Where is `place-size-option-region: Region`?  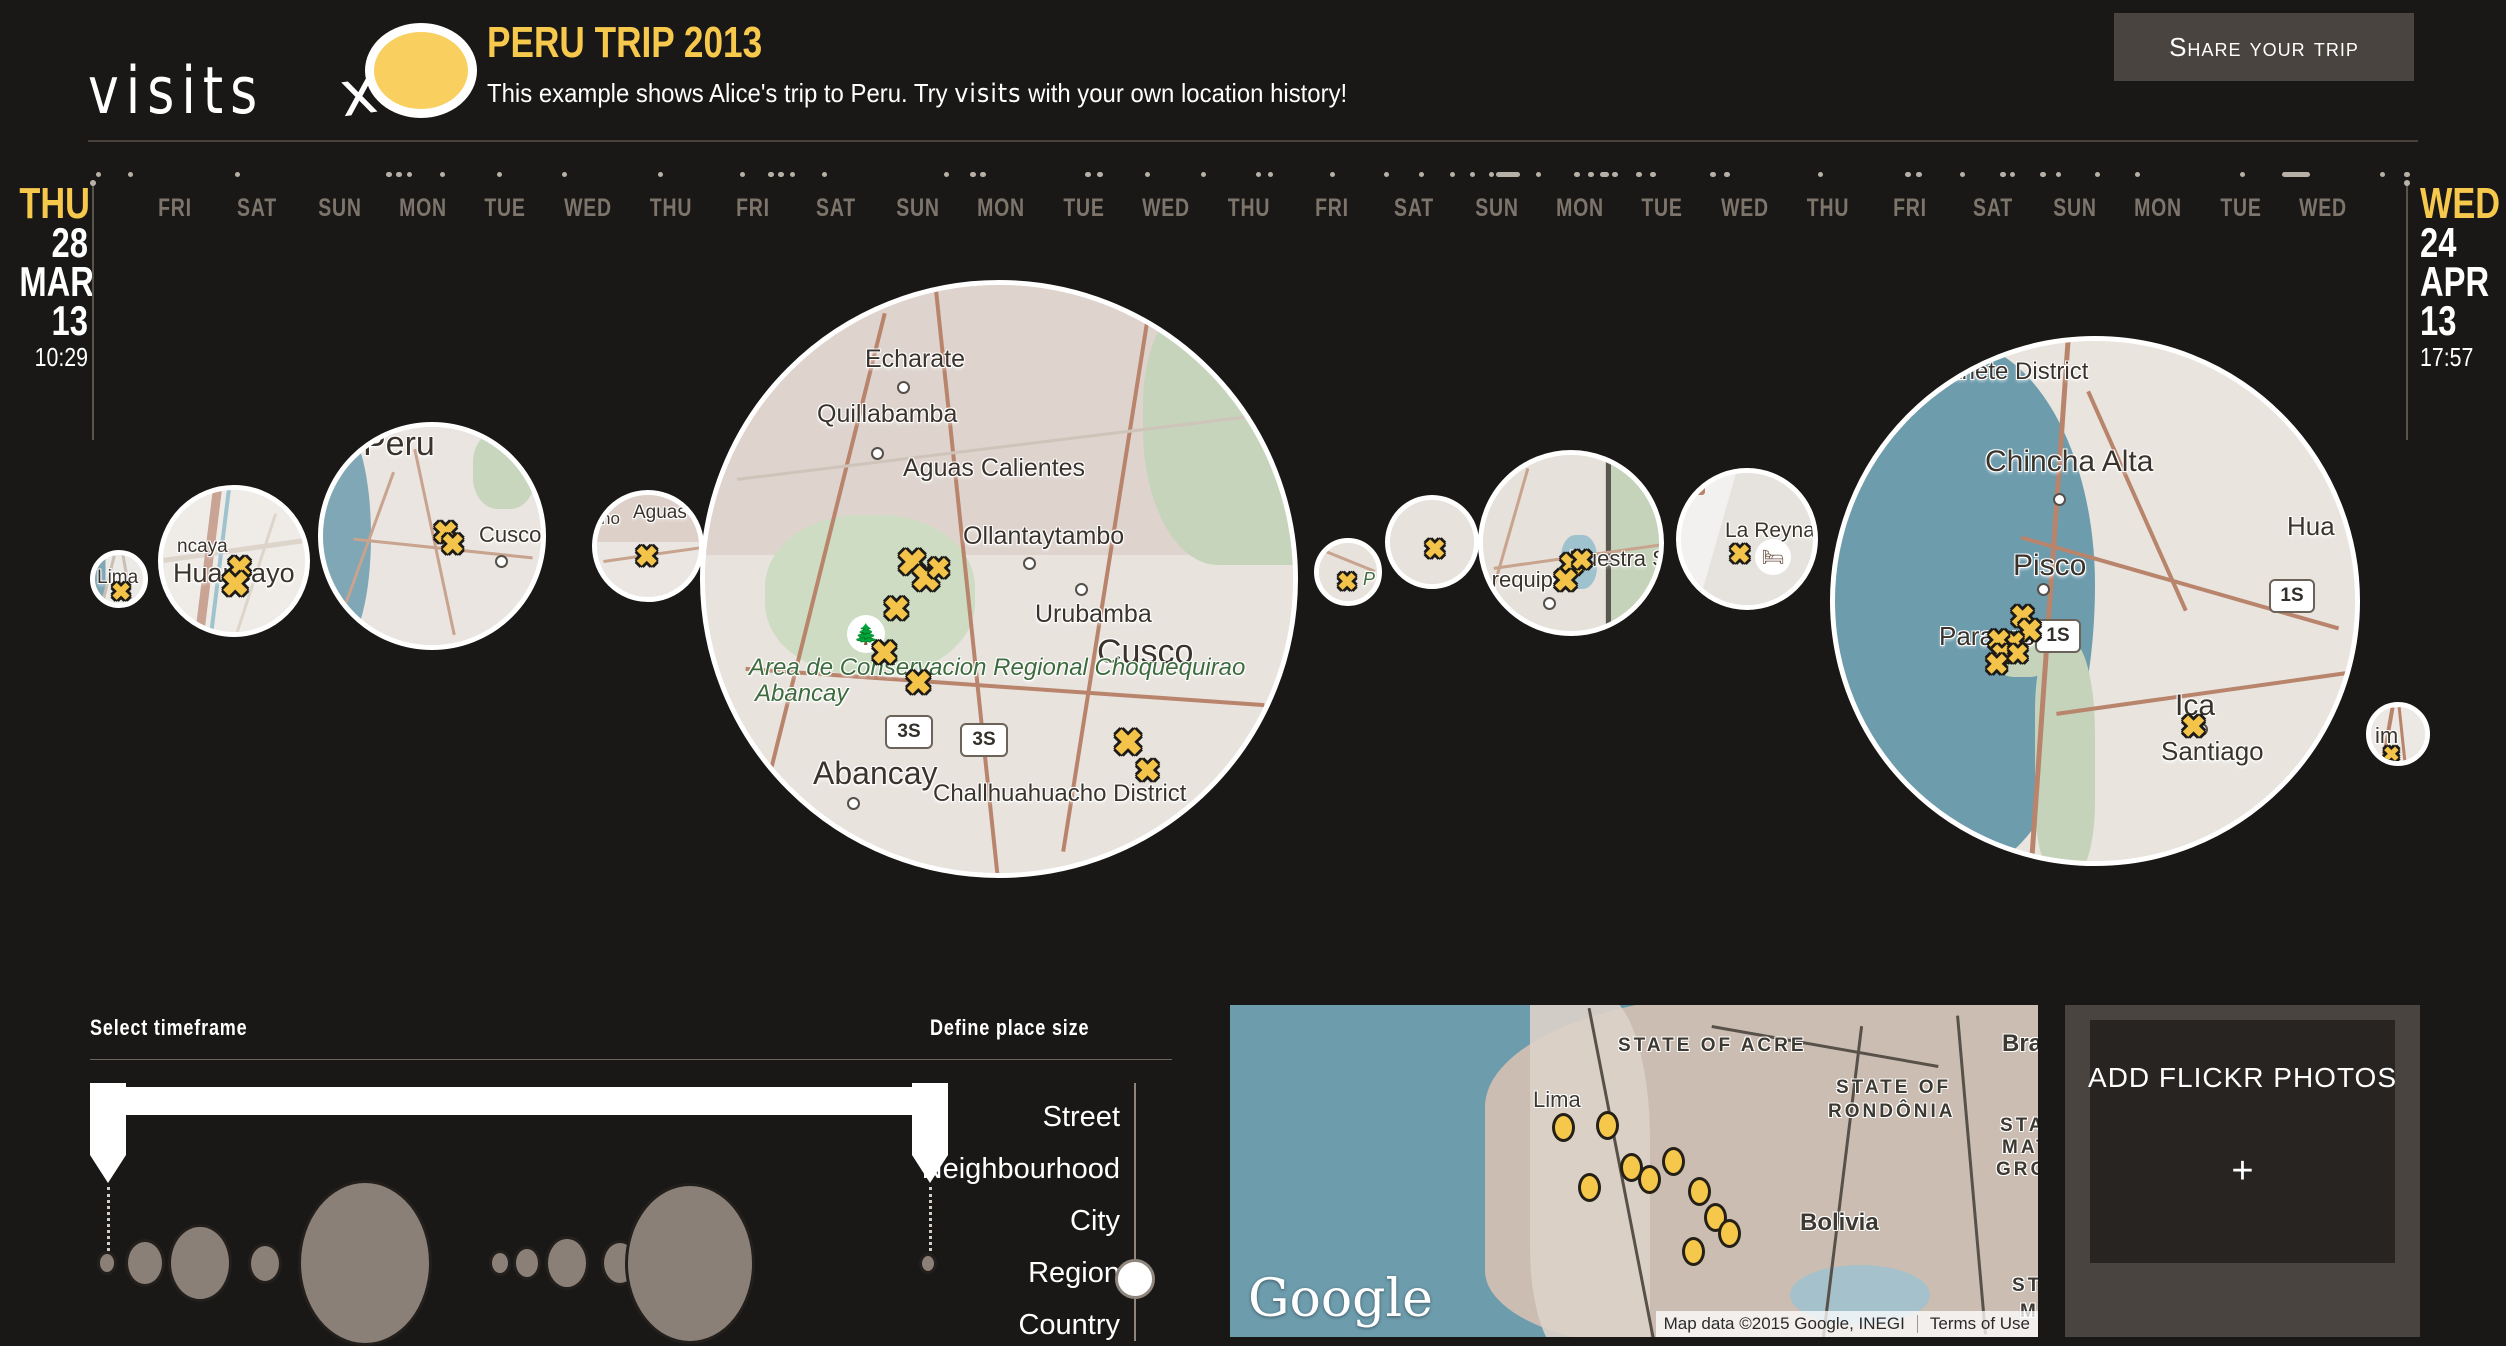
place-size-option-region: Region is located at coordinates (1074, 1273).